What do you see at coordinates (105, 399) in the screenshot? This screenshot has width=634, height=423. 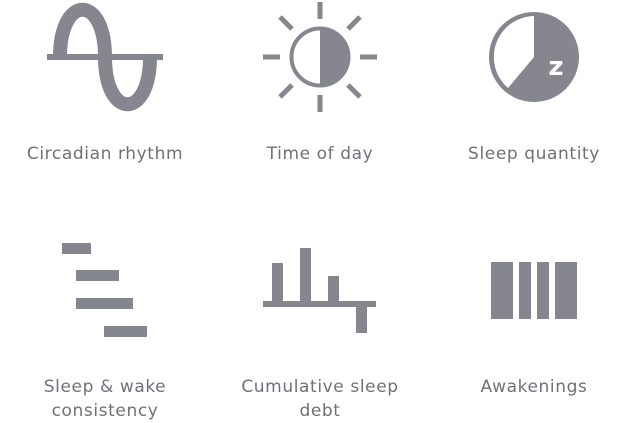 I see `tile-label: Sleep & wake consistency` at bounding box center [105, 399].